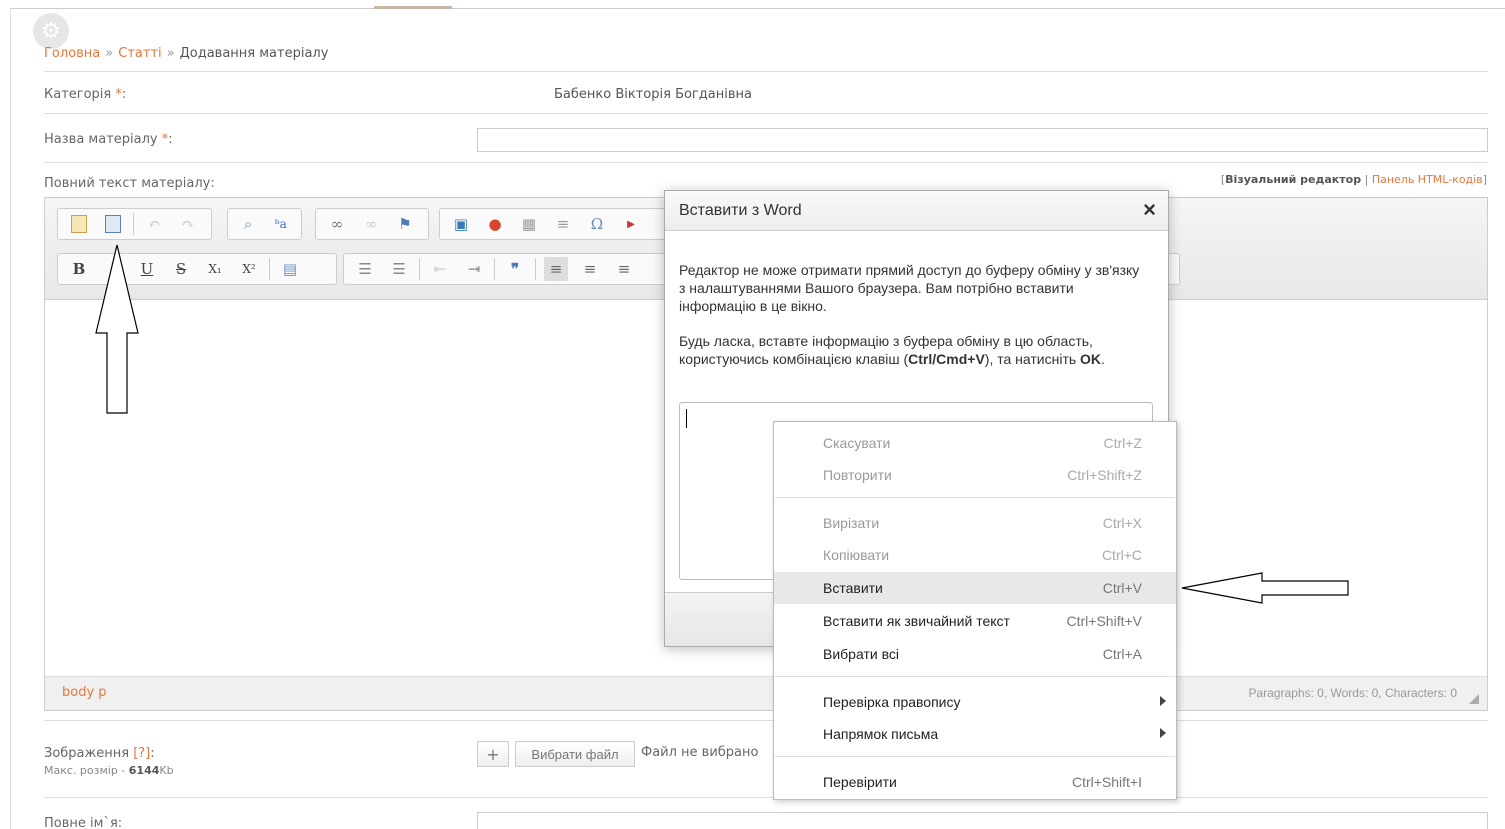 The image size is (1505, 829). Describe the element at coordinates (181, 269) in the screenshot. I see `strike-button: S` at that location.